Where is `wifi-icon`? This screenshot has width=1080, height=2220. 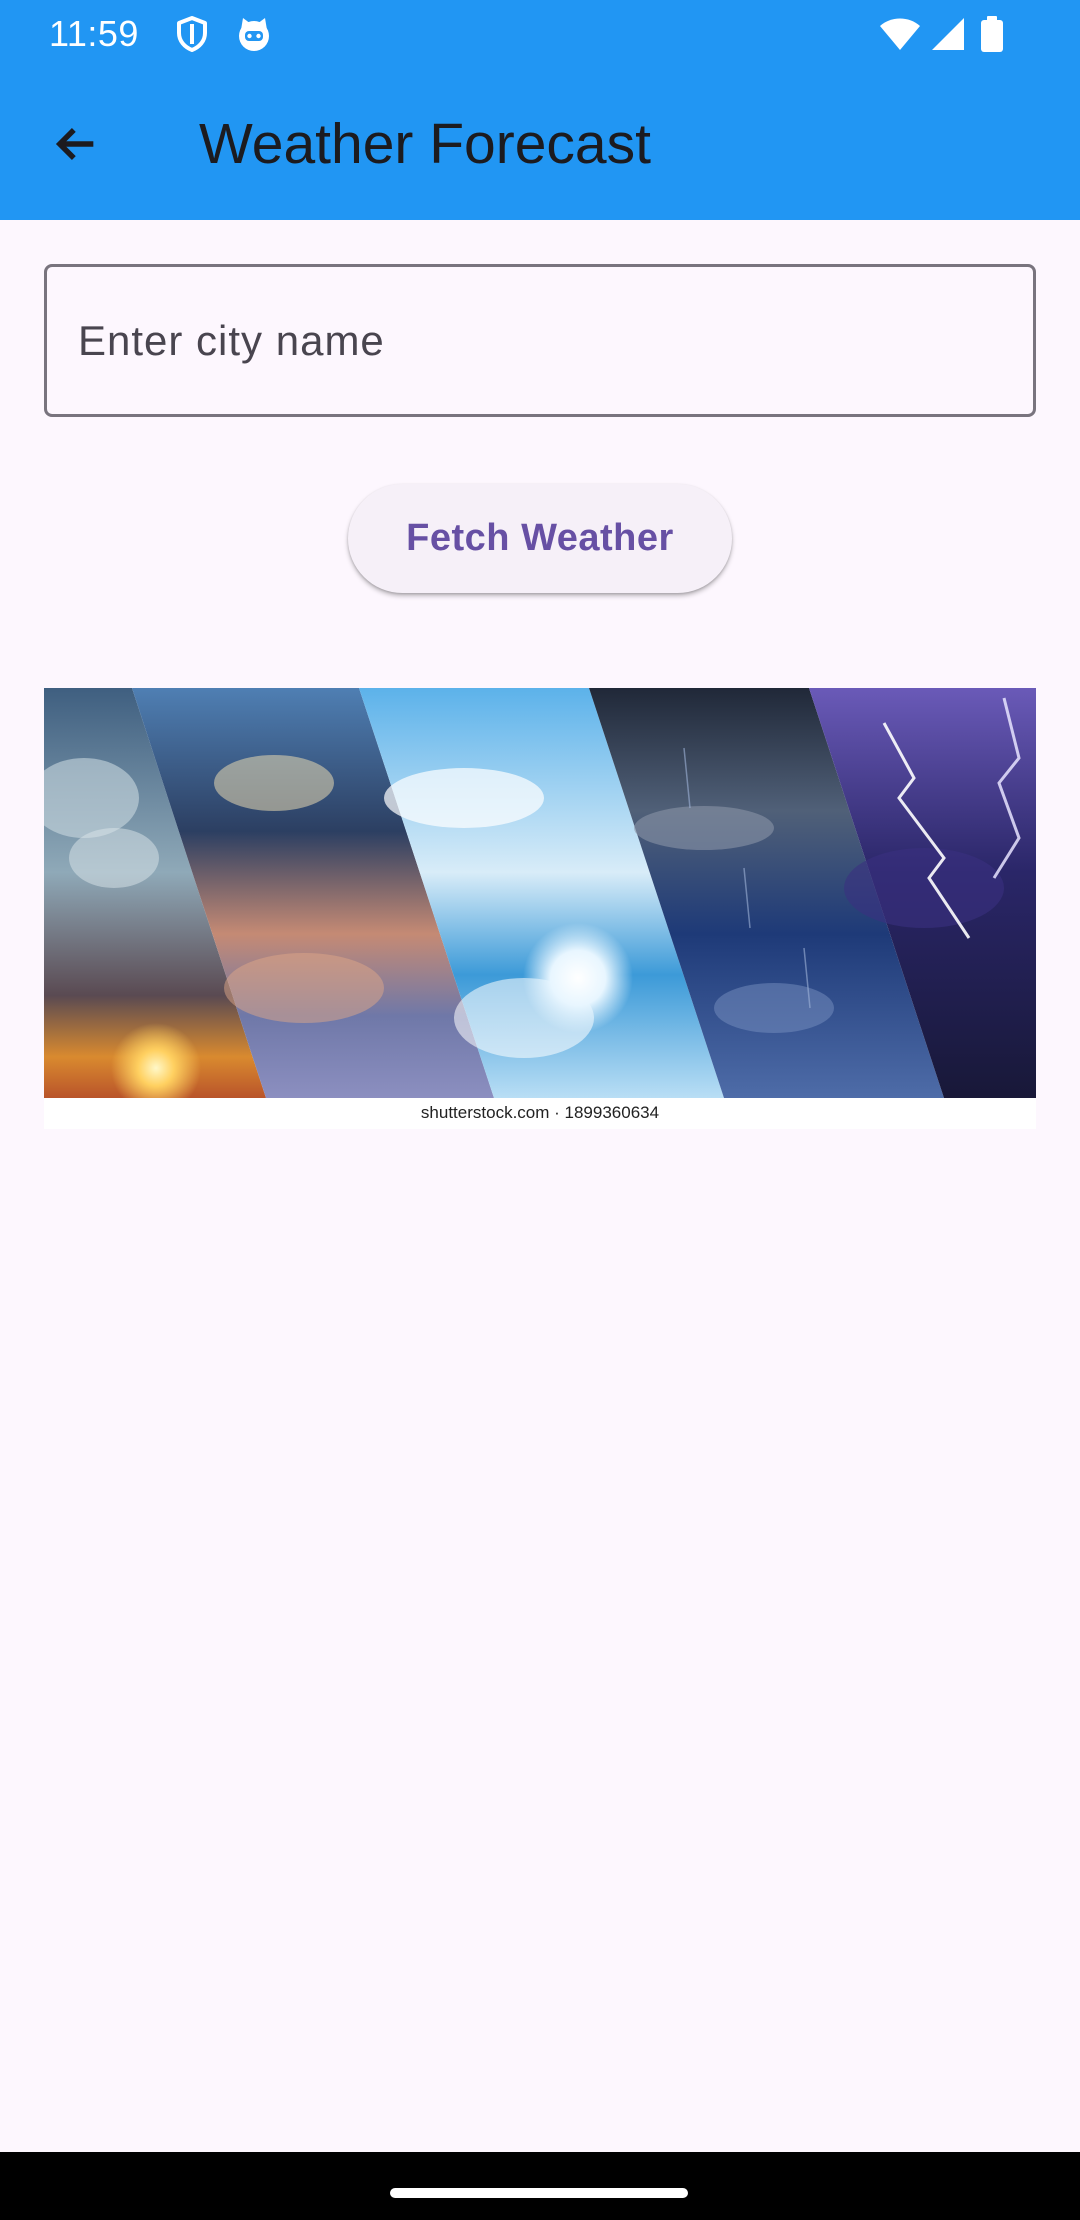 wifi-icon is located at coordinates (900, 34).